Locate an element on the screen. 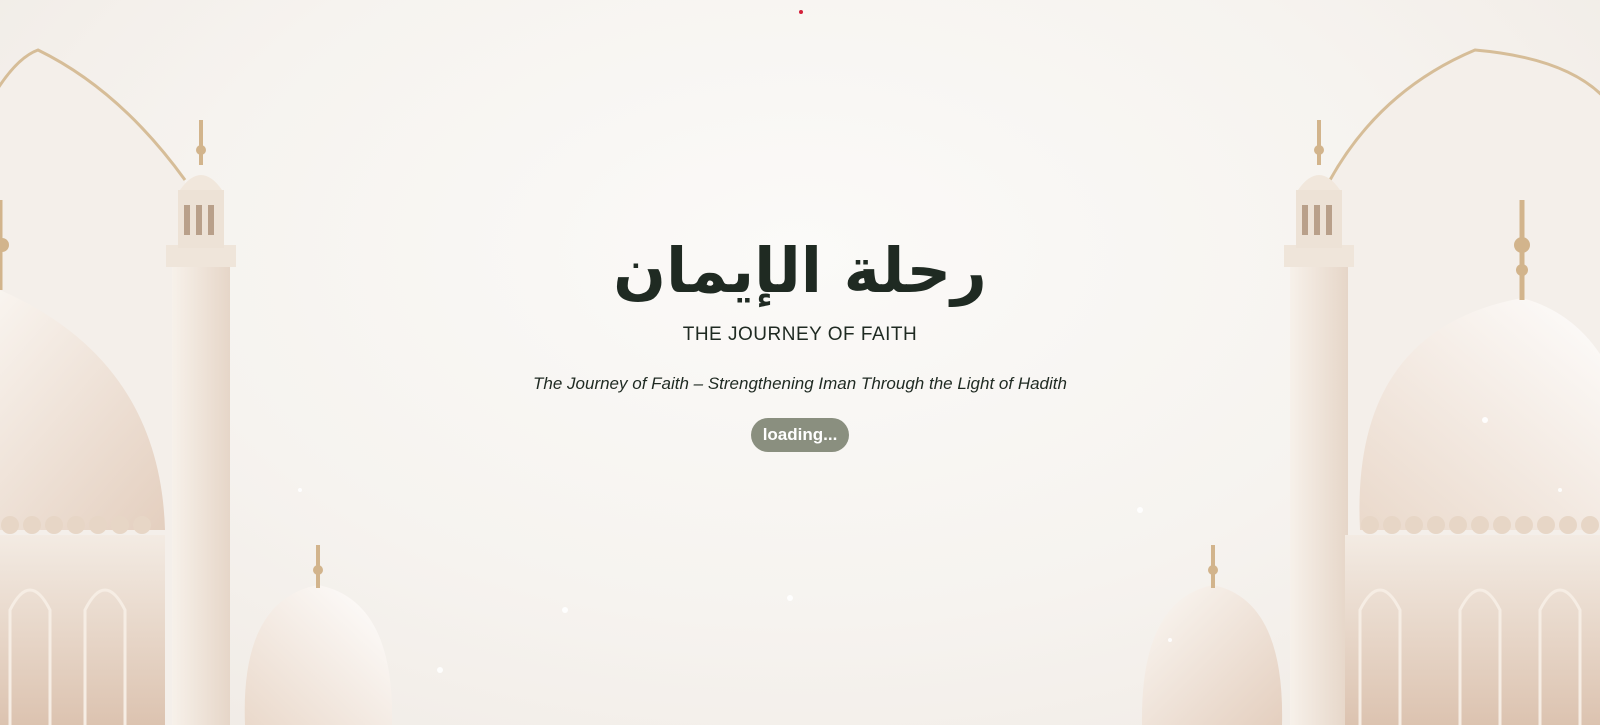 This screenshot has height=725, width=1600. status-dot is located at coordinates (801, 12).